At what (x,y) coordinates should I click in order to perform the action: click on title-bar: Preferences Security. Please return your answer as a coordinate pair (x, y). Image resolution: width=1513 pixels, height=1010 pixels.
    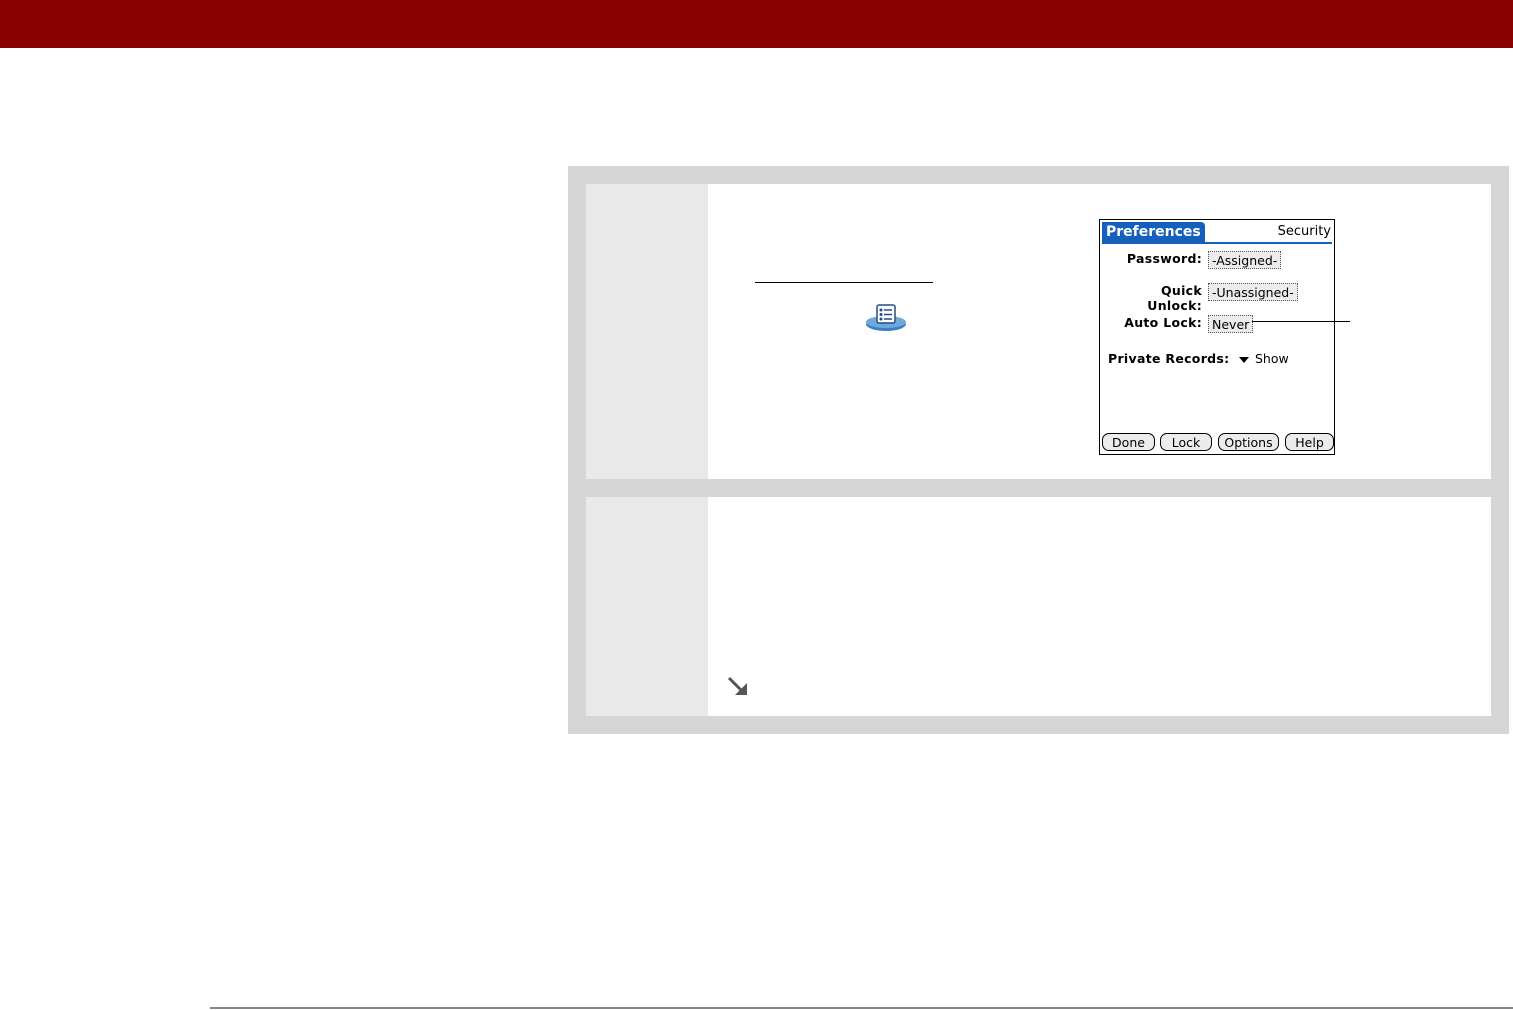
    Looking at the image, I should click on (1217, 233).